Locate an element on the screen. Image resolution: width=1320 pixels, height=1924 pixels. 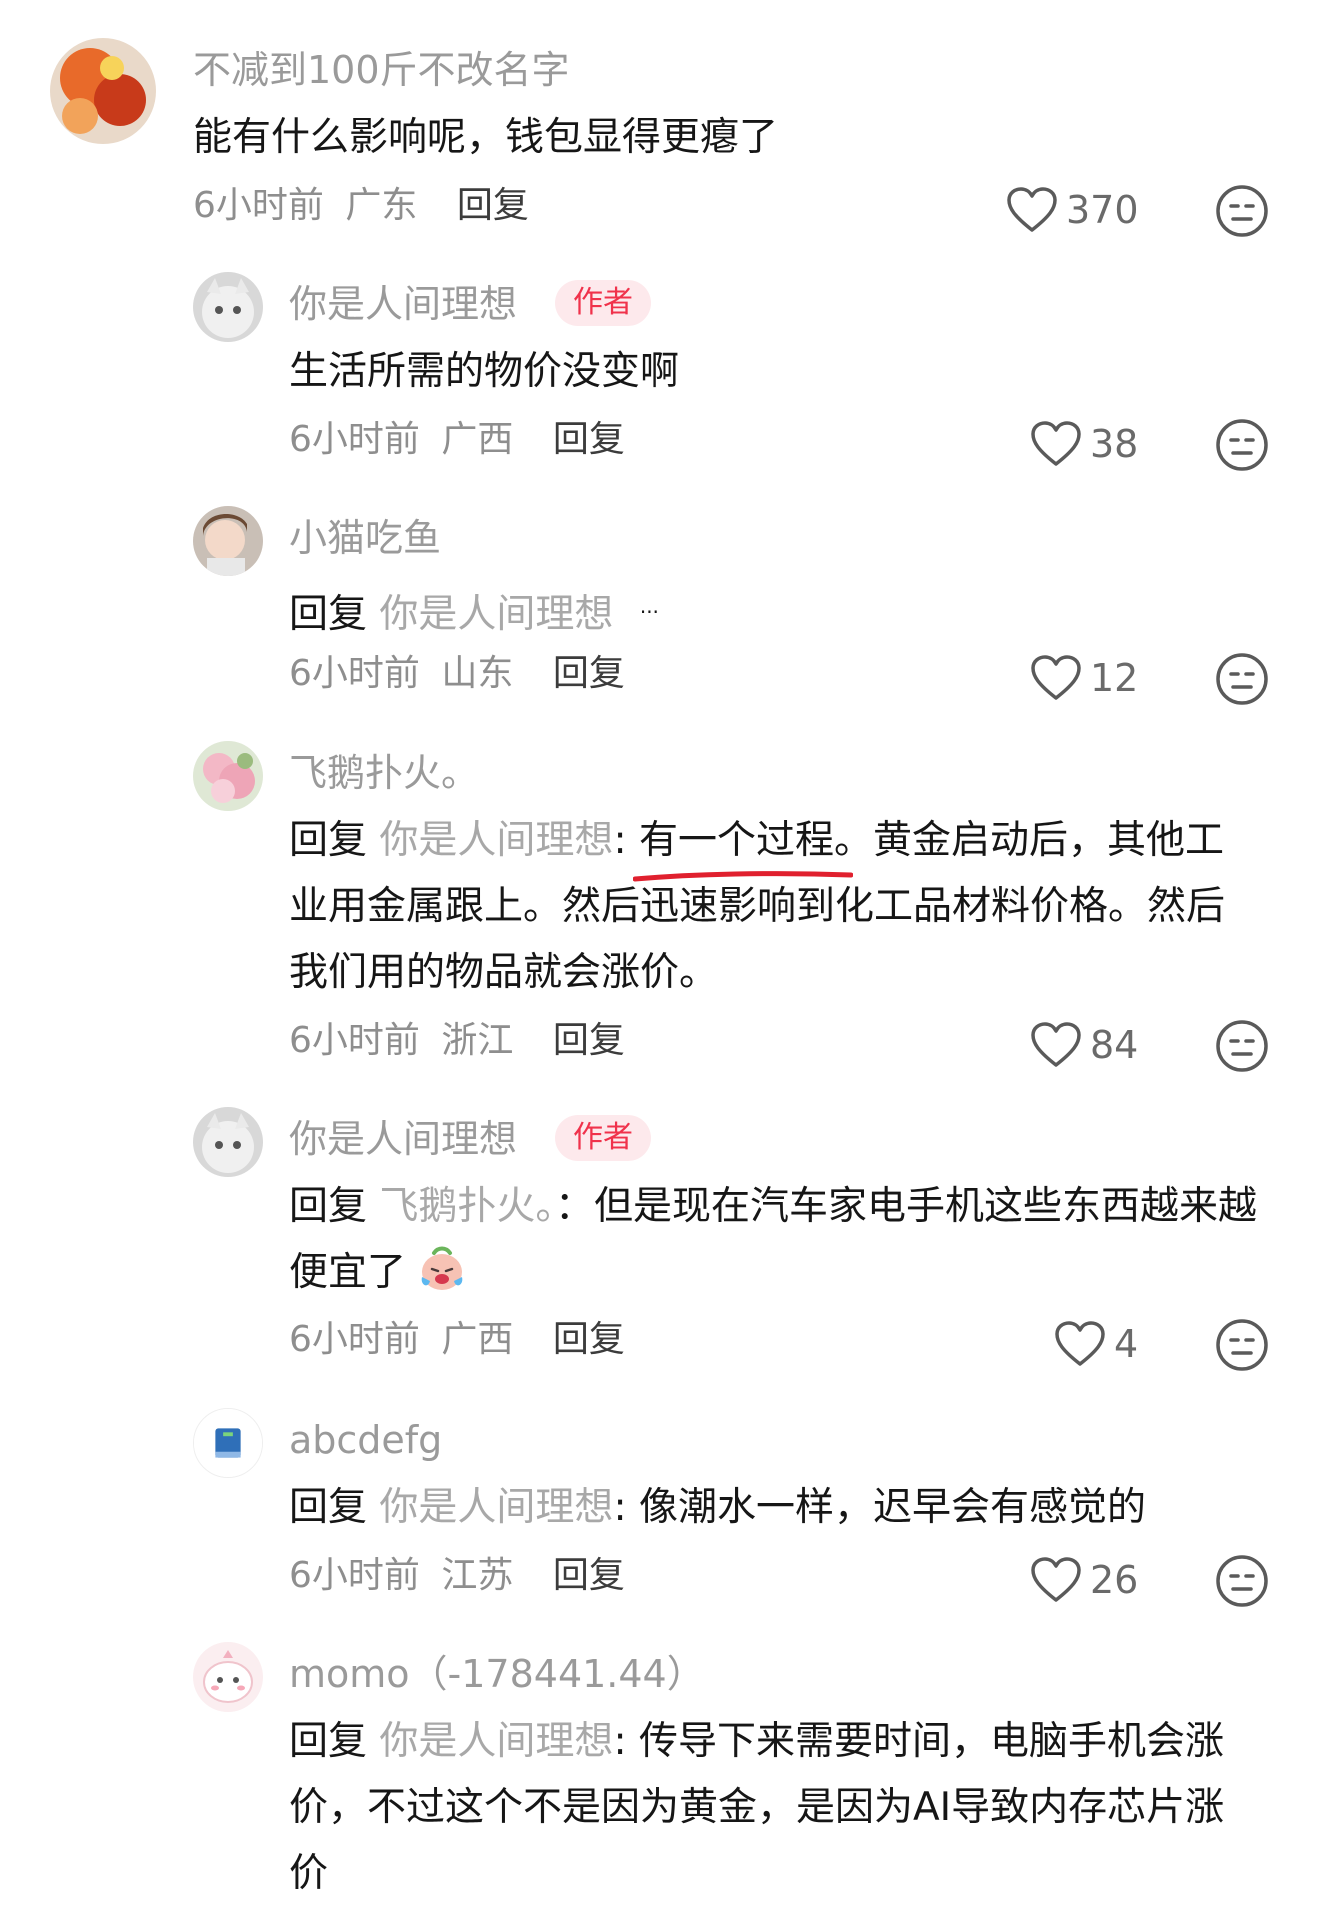
comment-text: 回复 你是人间理想: 像潮水一样，迟早会有感觉的 is located at coordinates (717, 1508).